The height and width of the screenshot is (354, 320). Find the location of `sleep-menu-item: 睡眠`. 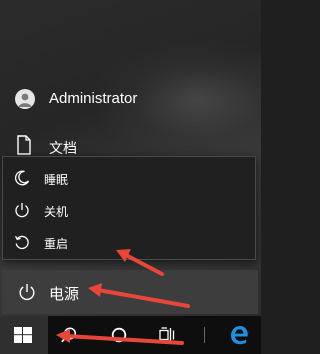

sleep-menu-item: 睡眠 is located at coordinates (129, 178).